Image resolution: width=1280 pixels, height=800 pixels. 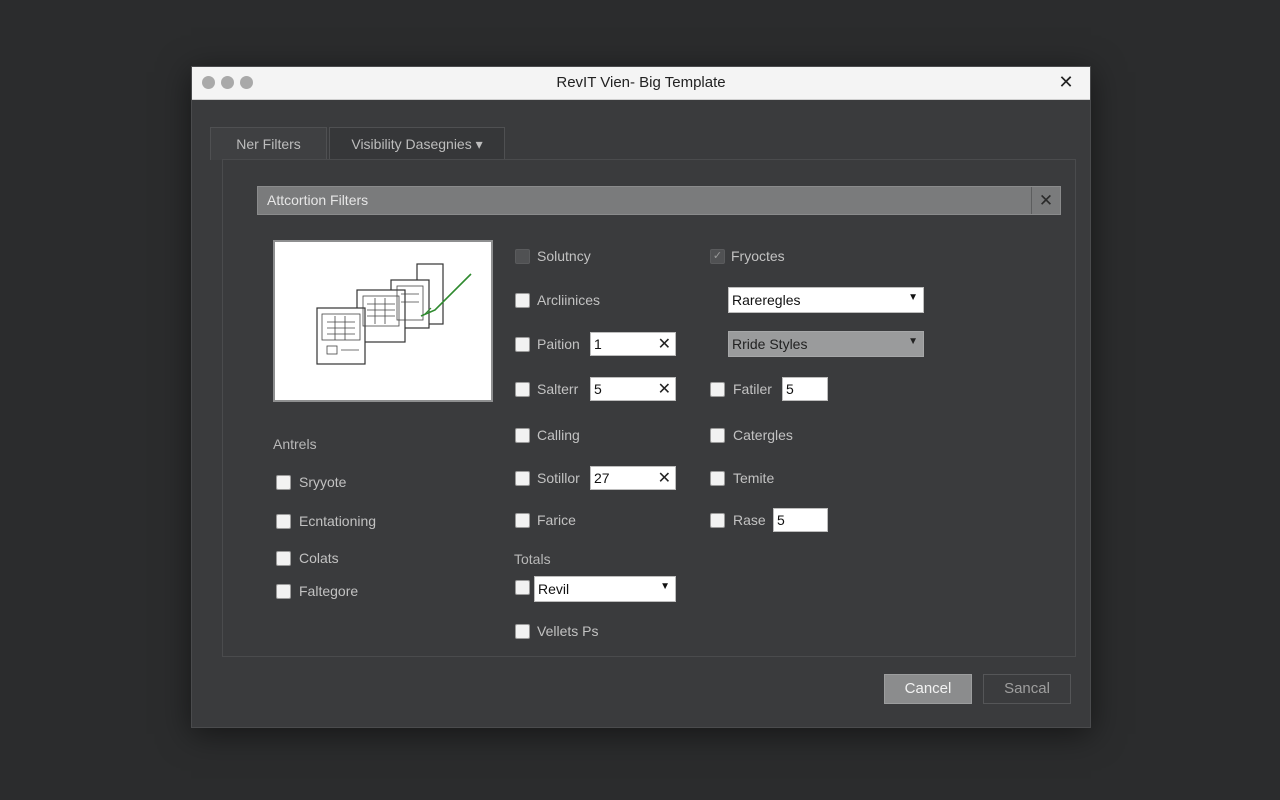 I want to click on option-label: Arcliinices, so click(x=569, y=300).